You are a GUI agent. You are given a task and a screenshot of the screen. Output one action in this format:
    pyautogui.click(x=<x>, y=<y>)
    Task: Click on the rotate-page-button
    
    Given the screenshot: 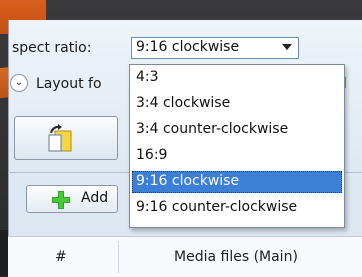 What is the action you would take?
    pyautogui.click(x=66, y=138)
    